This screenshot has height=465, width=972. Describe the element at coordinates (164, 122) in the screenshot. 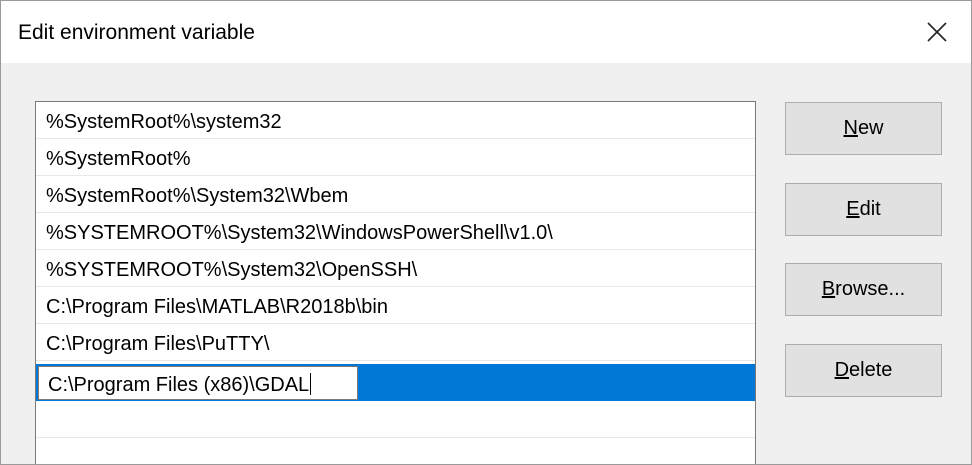

I see `list-item-text: %SystemRoot%\system32` at that location.